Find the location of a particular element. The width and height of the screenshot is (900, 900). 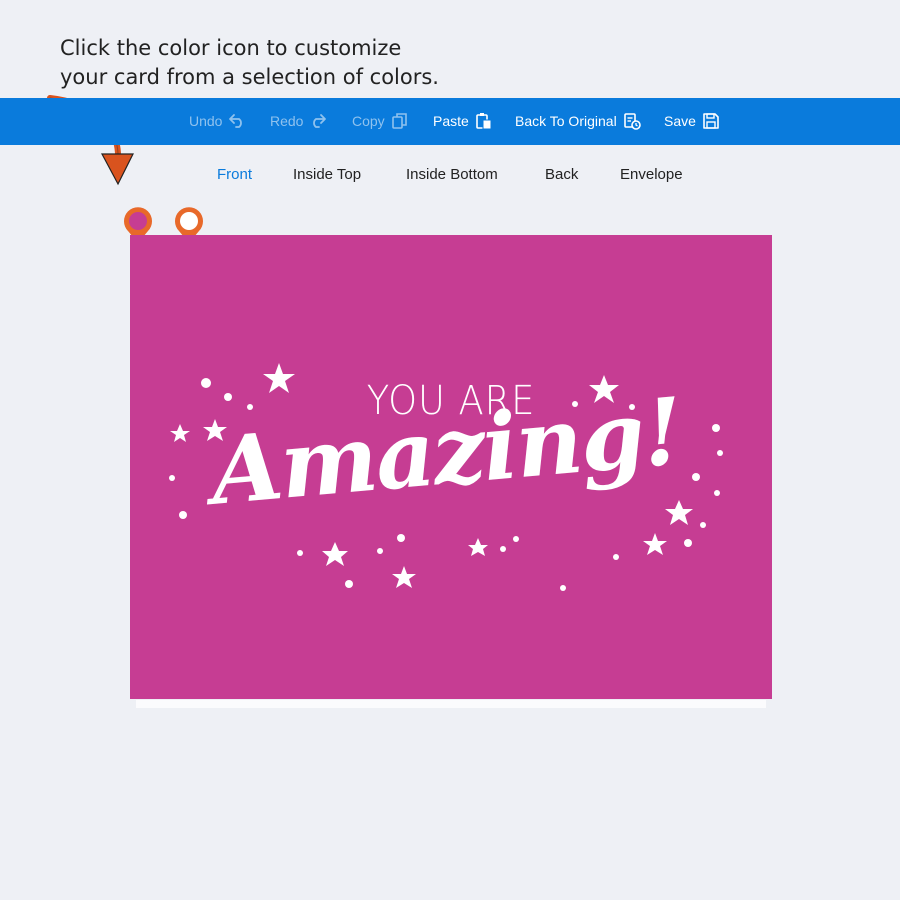

save-icon is located at coordinates (711, 121).